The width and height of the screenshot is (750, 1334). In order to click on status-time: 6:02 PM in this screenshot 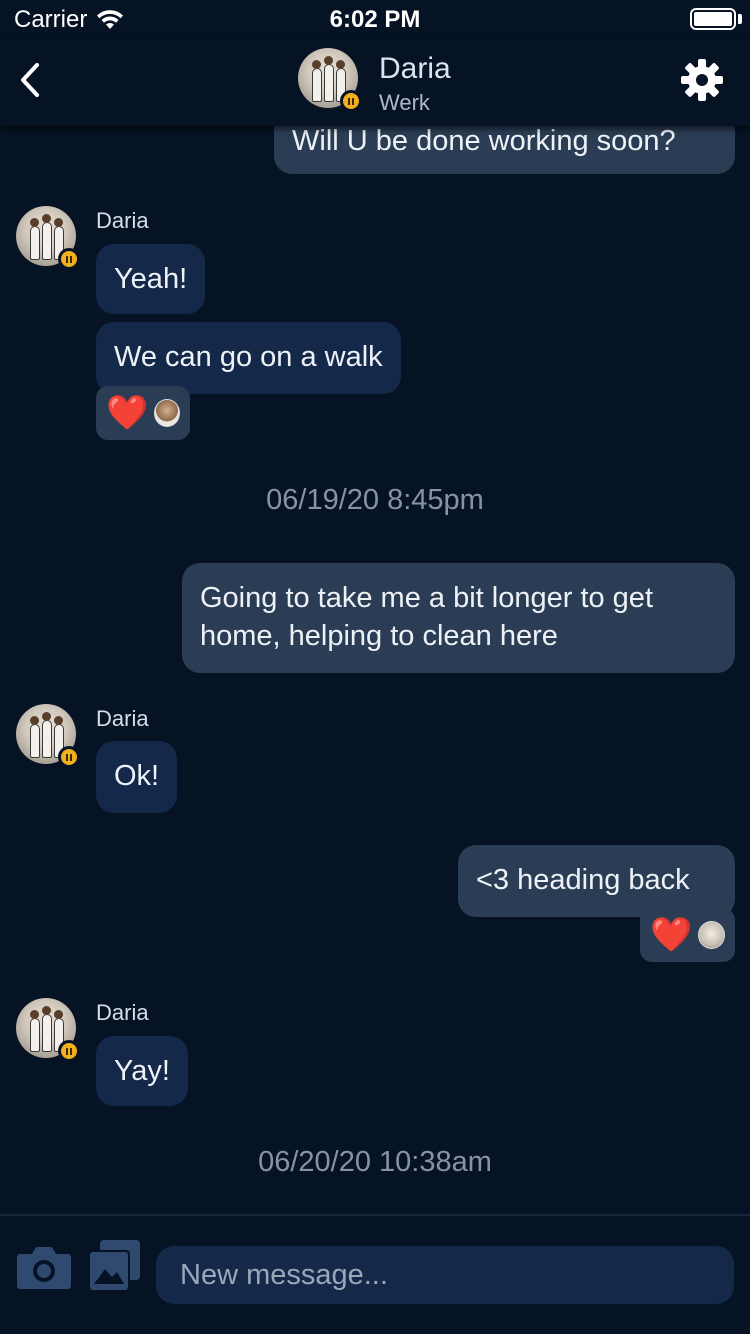, I will do `click(375, 19)`.